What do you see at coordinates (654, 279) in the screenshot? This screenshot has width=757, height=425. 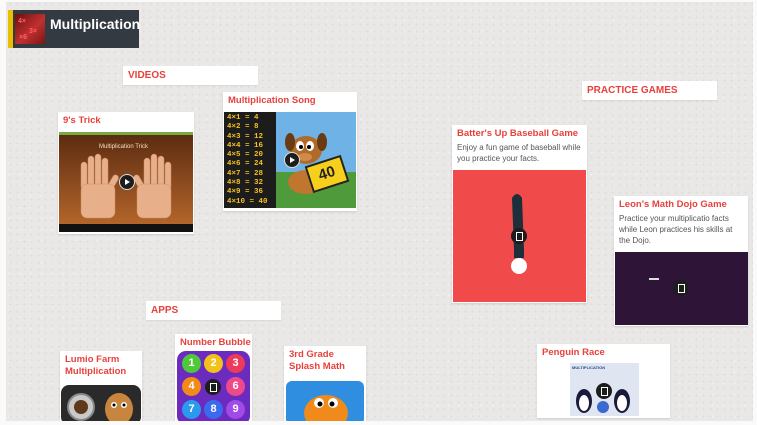 I see `dash-icon` at bounding box center [654, 279].